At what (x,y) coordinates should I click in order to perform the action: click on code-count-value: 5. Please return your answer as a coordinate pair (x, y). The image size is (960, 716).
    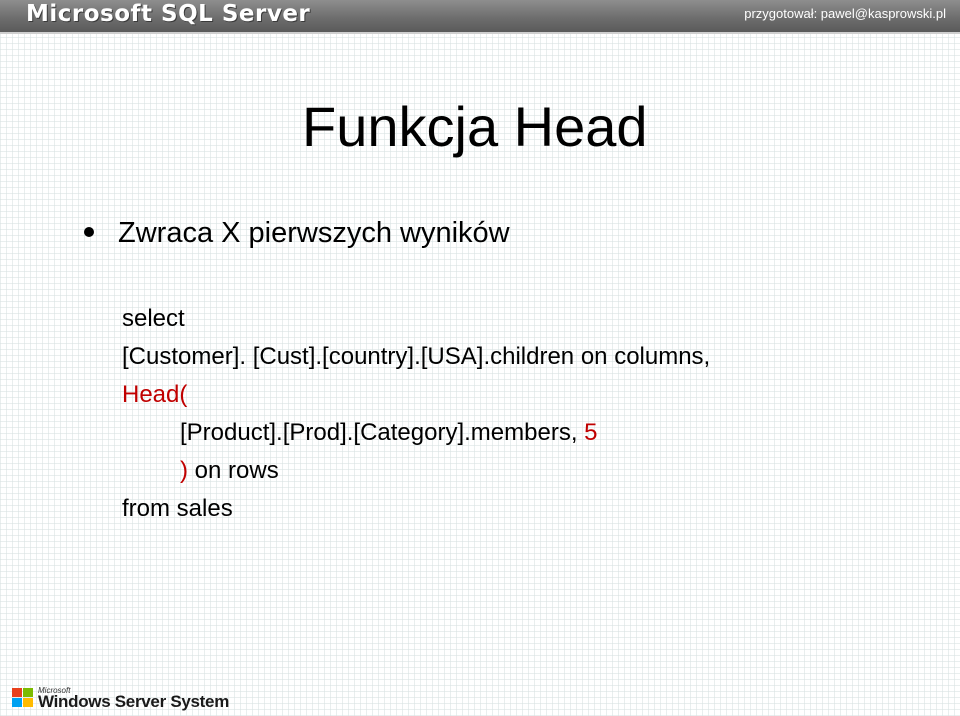
    Looking at the image, I should click on (591, 432).